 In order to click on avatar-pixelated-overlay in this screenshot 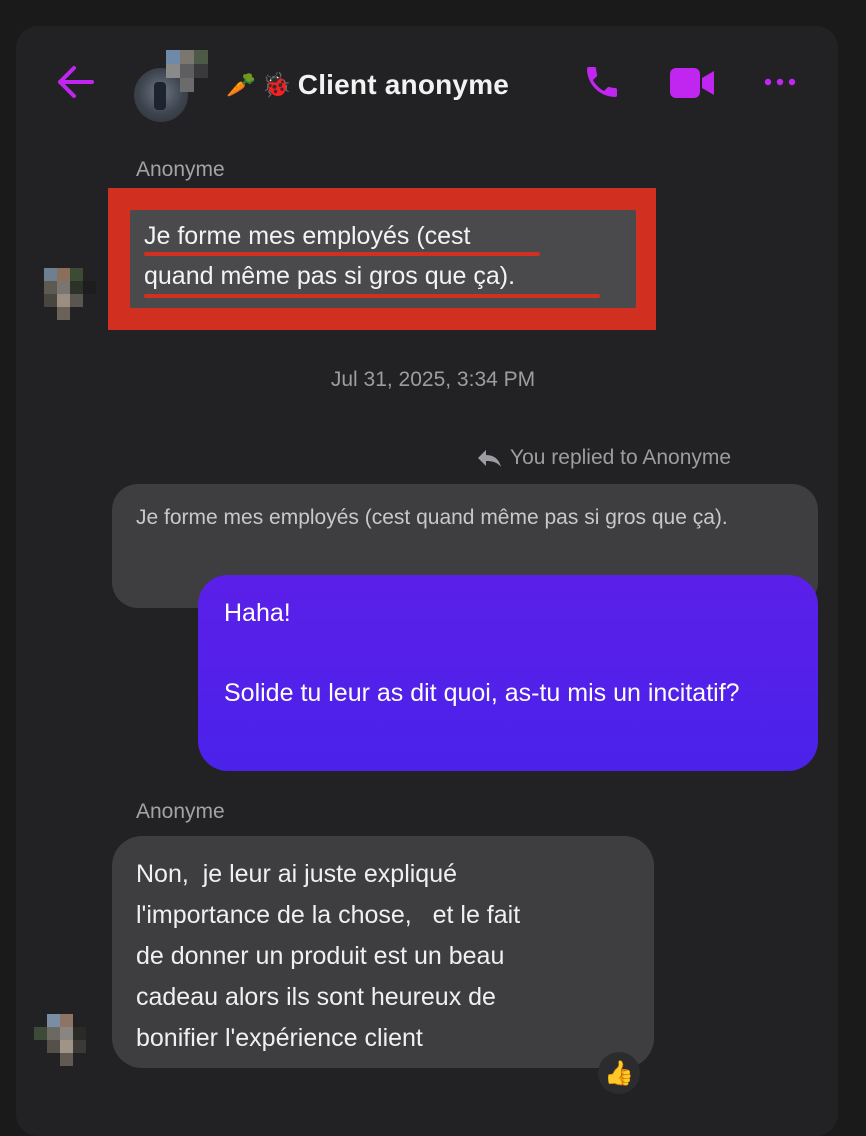, I will do `click(186, 72)`.